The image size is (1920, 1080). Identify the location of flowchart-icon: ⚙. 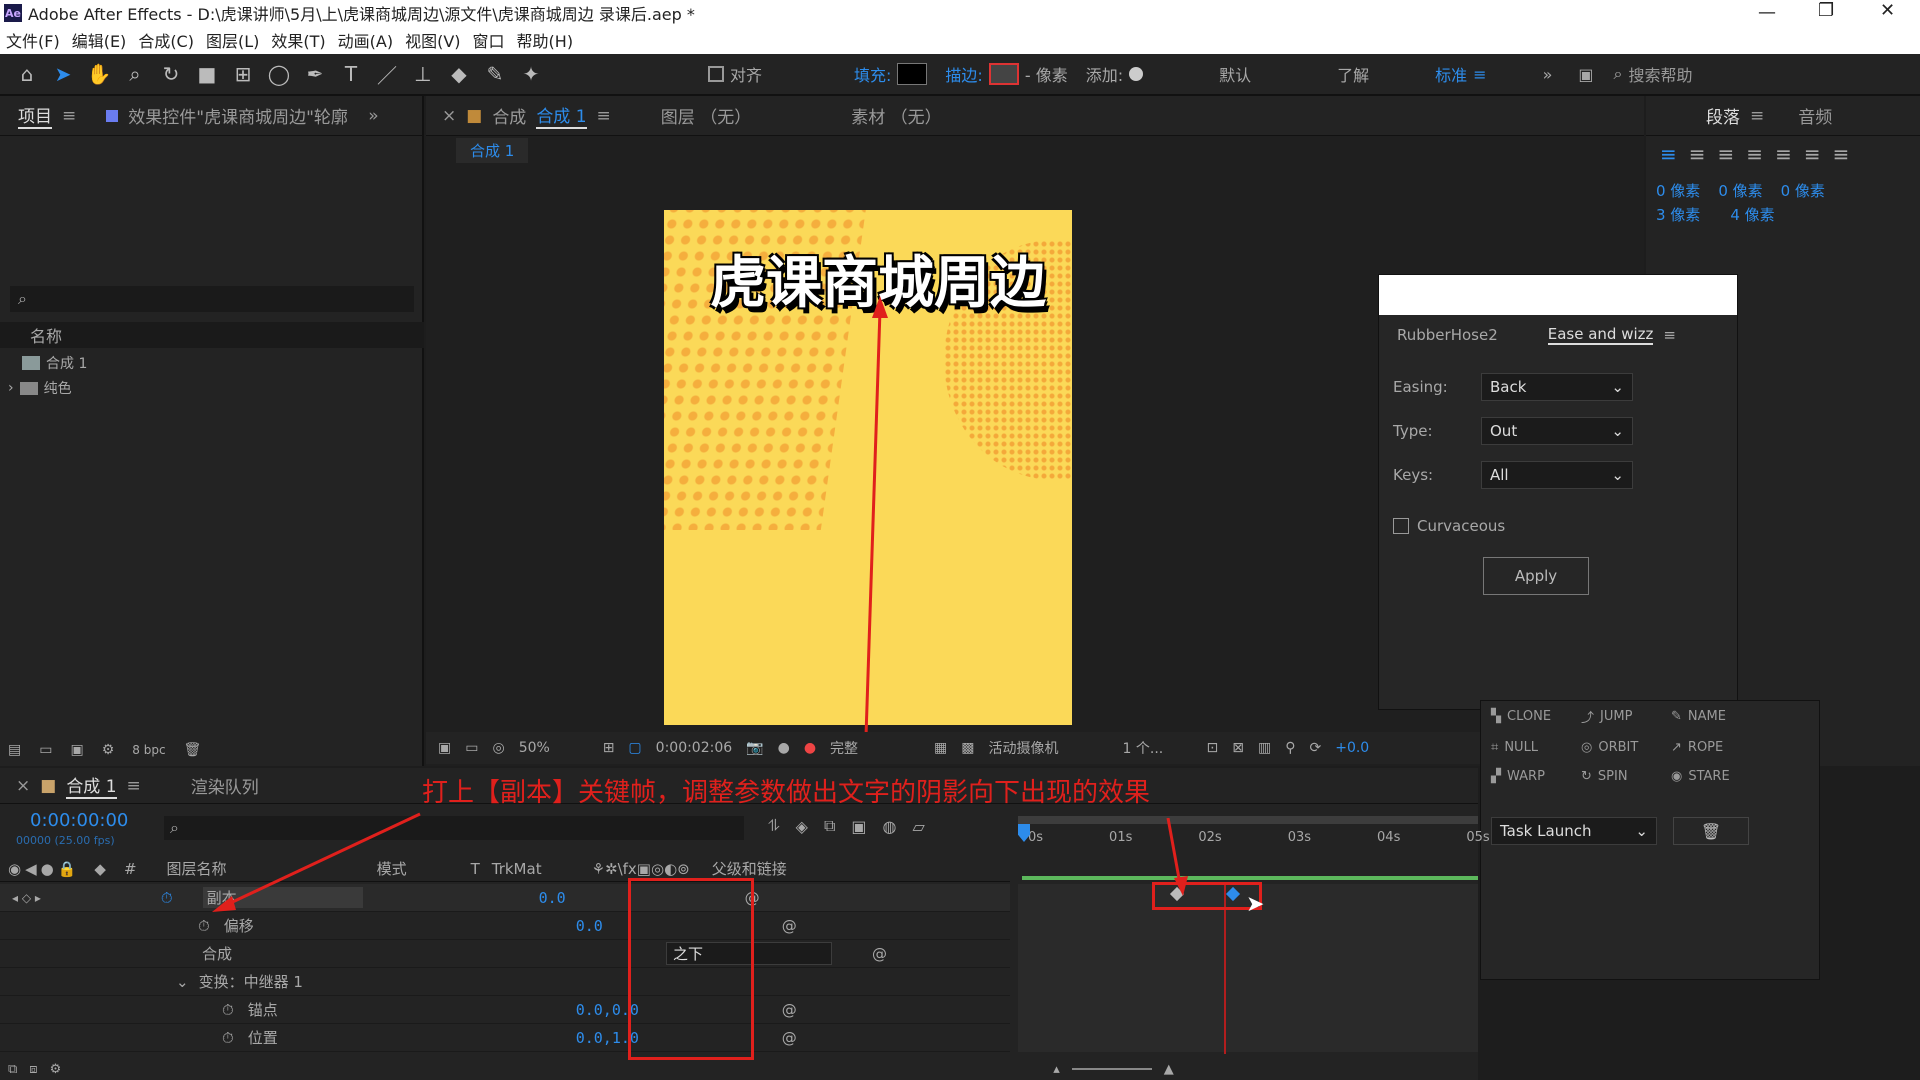
(108, 750).